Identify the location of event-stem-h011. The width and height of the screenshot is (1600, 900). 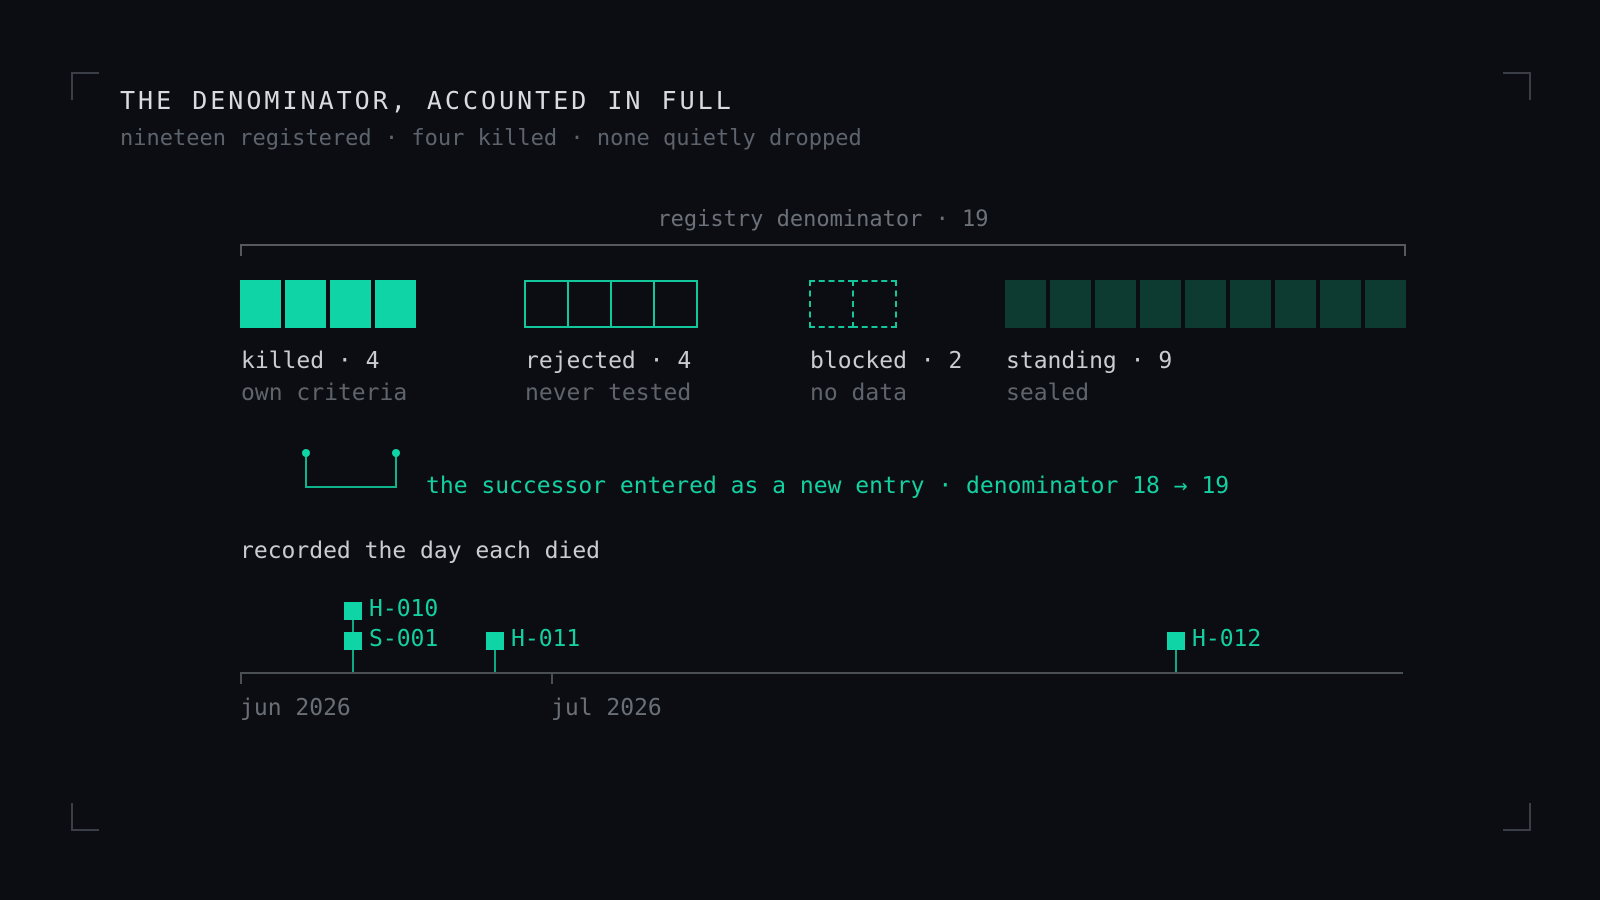
(495, 660).